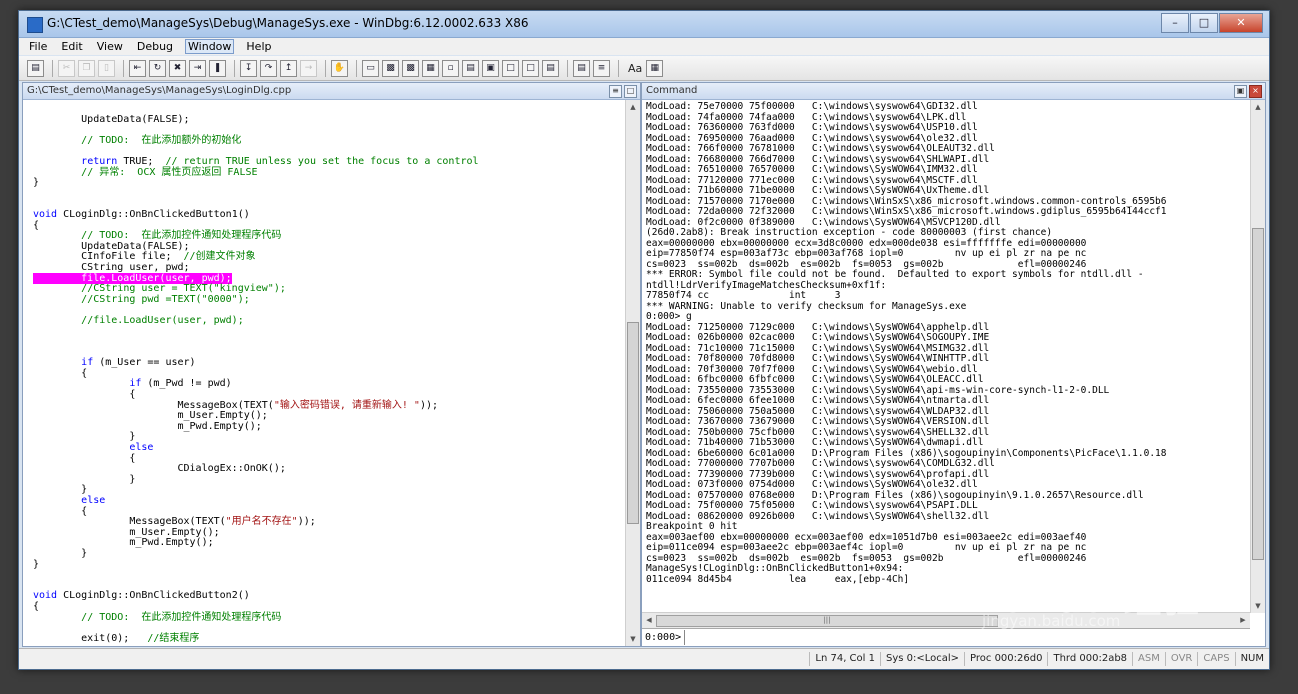 The height and width of the screenshot is (694, 1298). What do you see at coordinates (1215, 659) in the screenshot?
I see `status-cell: CAPS` at bounding box center [1215, 659].